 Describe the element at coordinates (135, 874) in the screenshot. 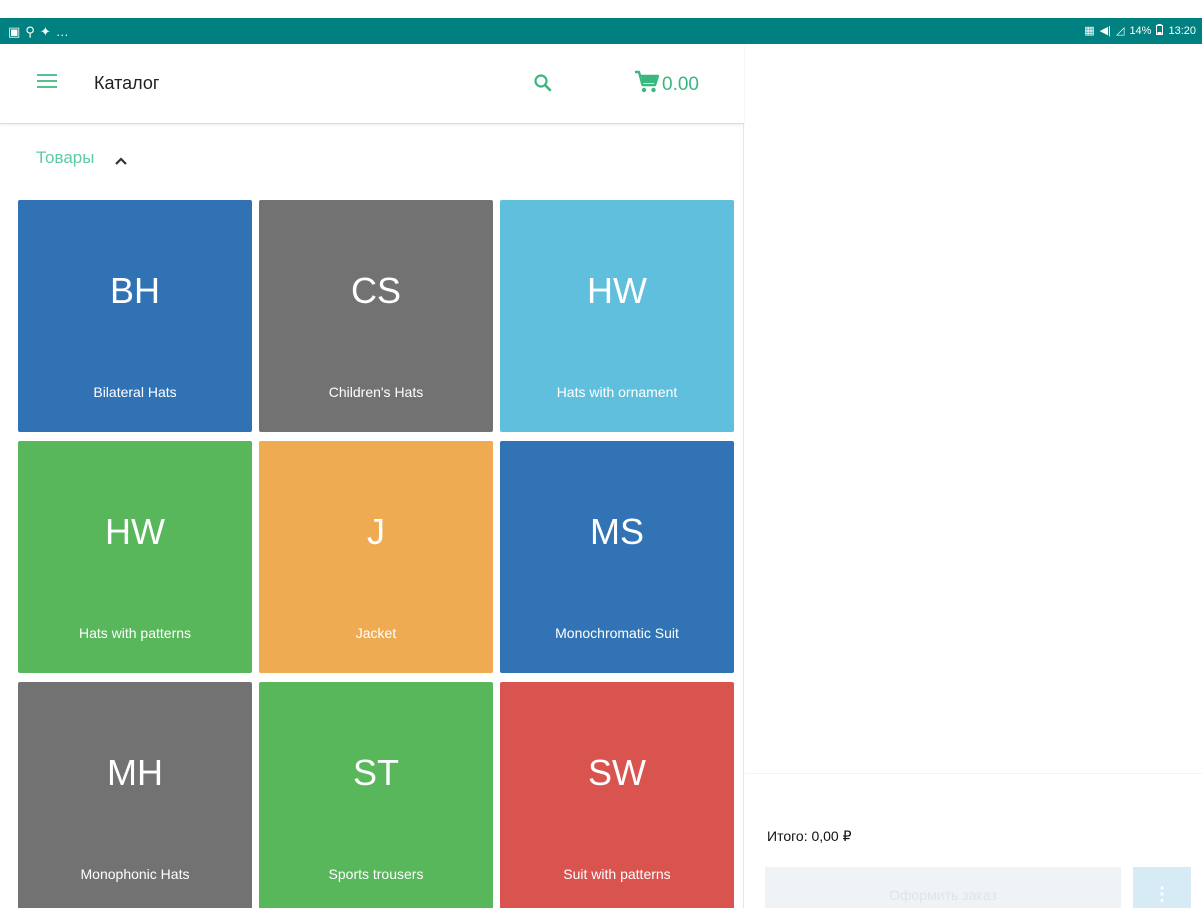

I see `product-name: Monophonic Hats` at that location.